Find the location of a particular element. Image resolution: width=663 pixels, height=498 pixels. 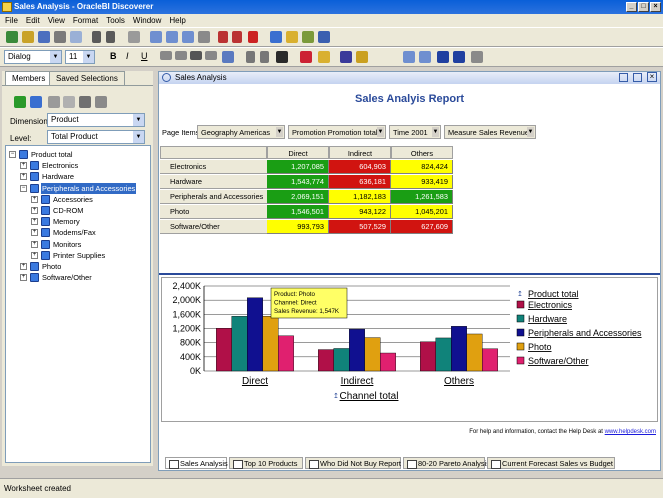

menu-file: File is located at coordinates (11, 20).